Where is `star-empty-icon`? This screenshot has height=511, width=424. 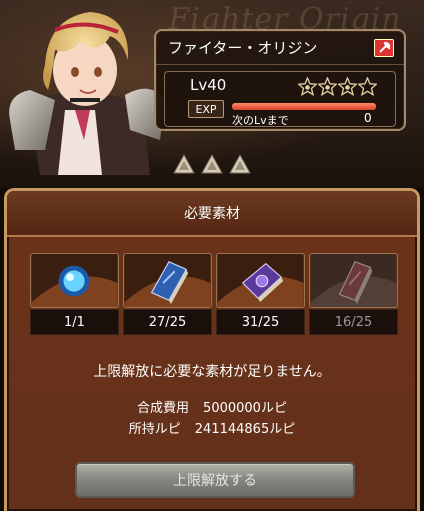
star-empty-icon is located at coordinates (367, 86).